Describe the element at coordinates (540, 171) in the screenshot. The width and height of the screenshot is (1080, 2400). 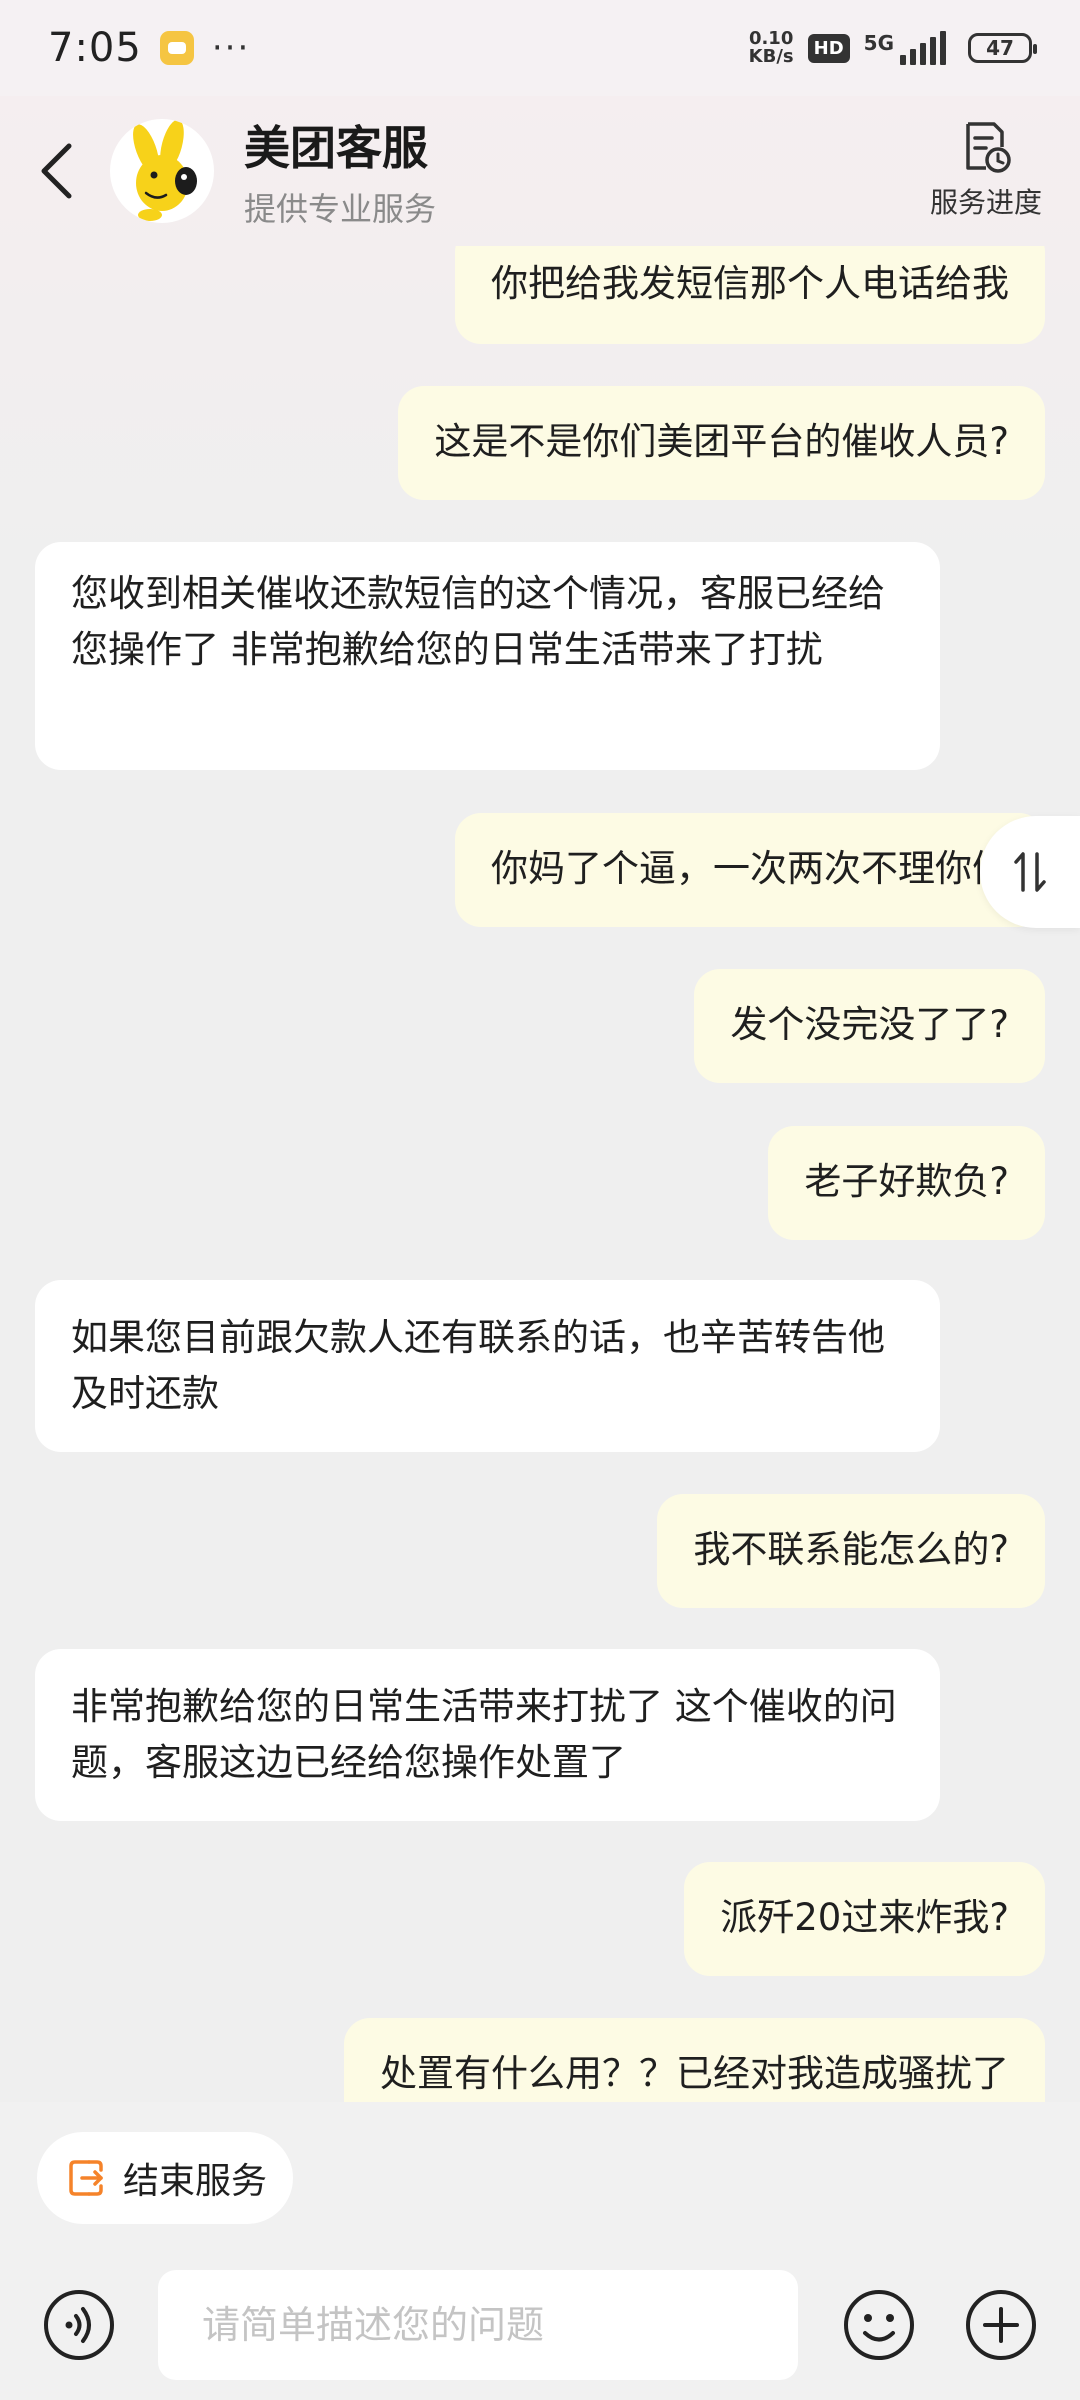
I see `chat-header: 美团客服 提供专业服务 服务进度` at that location.